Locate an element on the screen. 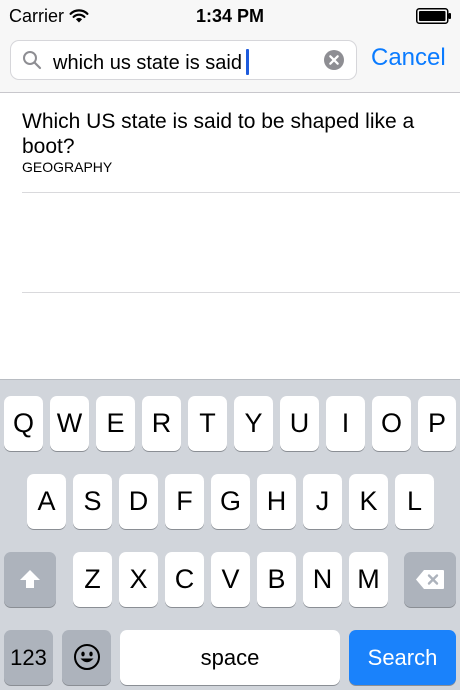  text-caret is located at coordinates (247, 62).